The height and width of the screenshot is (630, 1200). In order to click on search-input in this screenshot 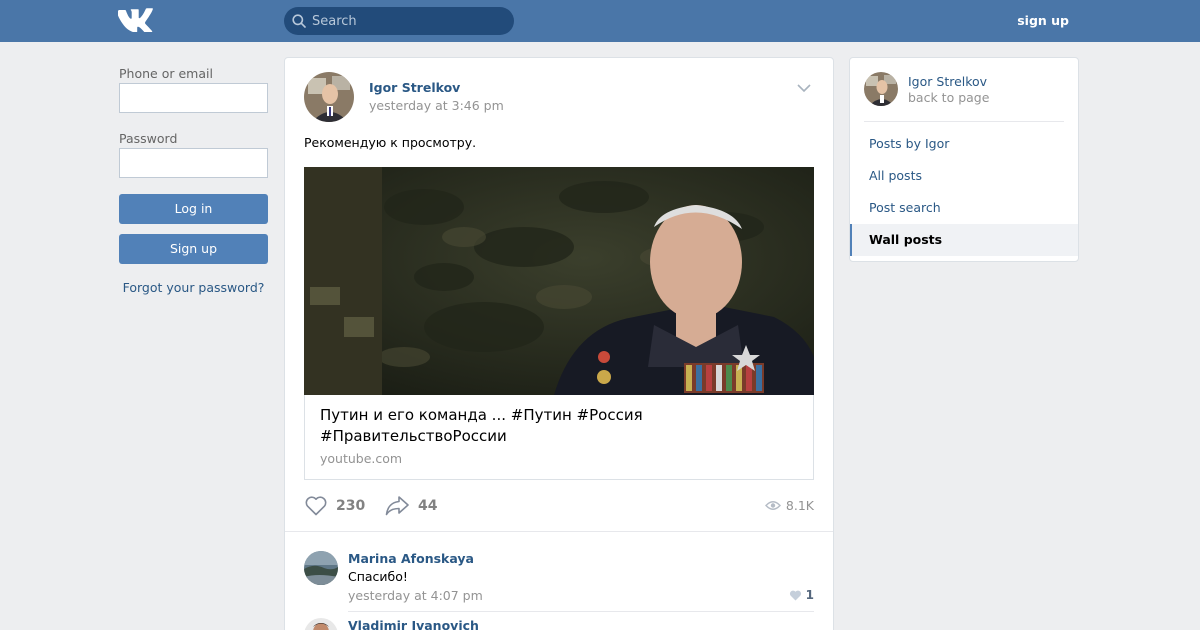, I will do `click(410, 21)`.